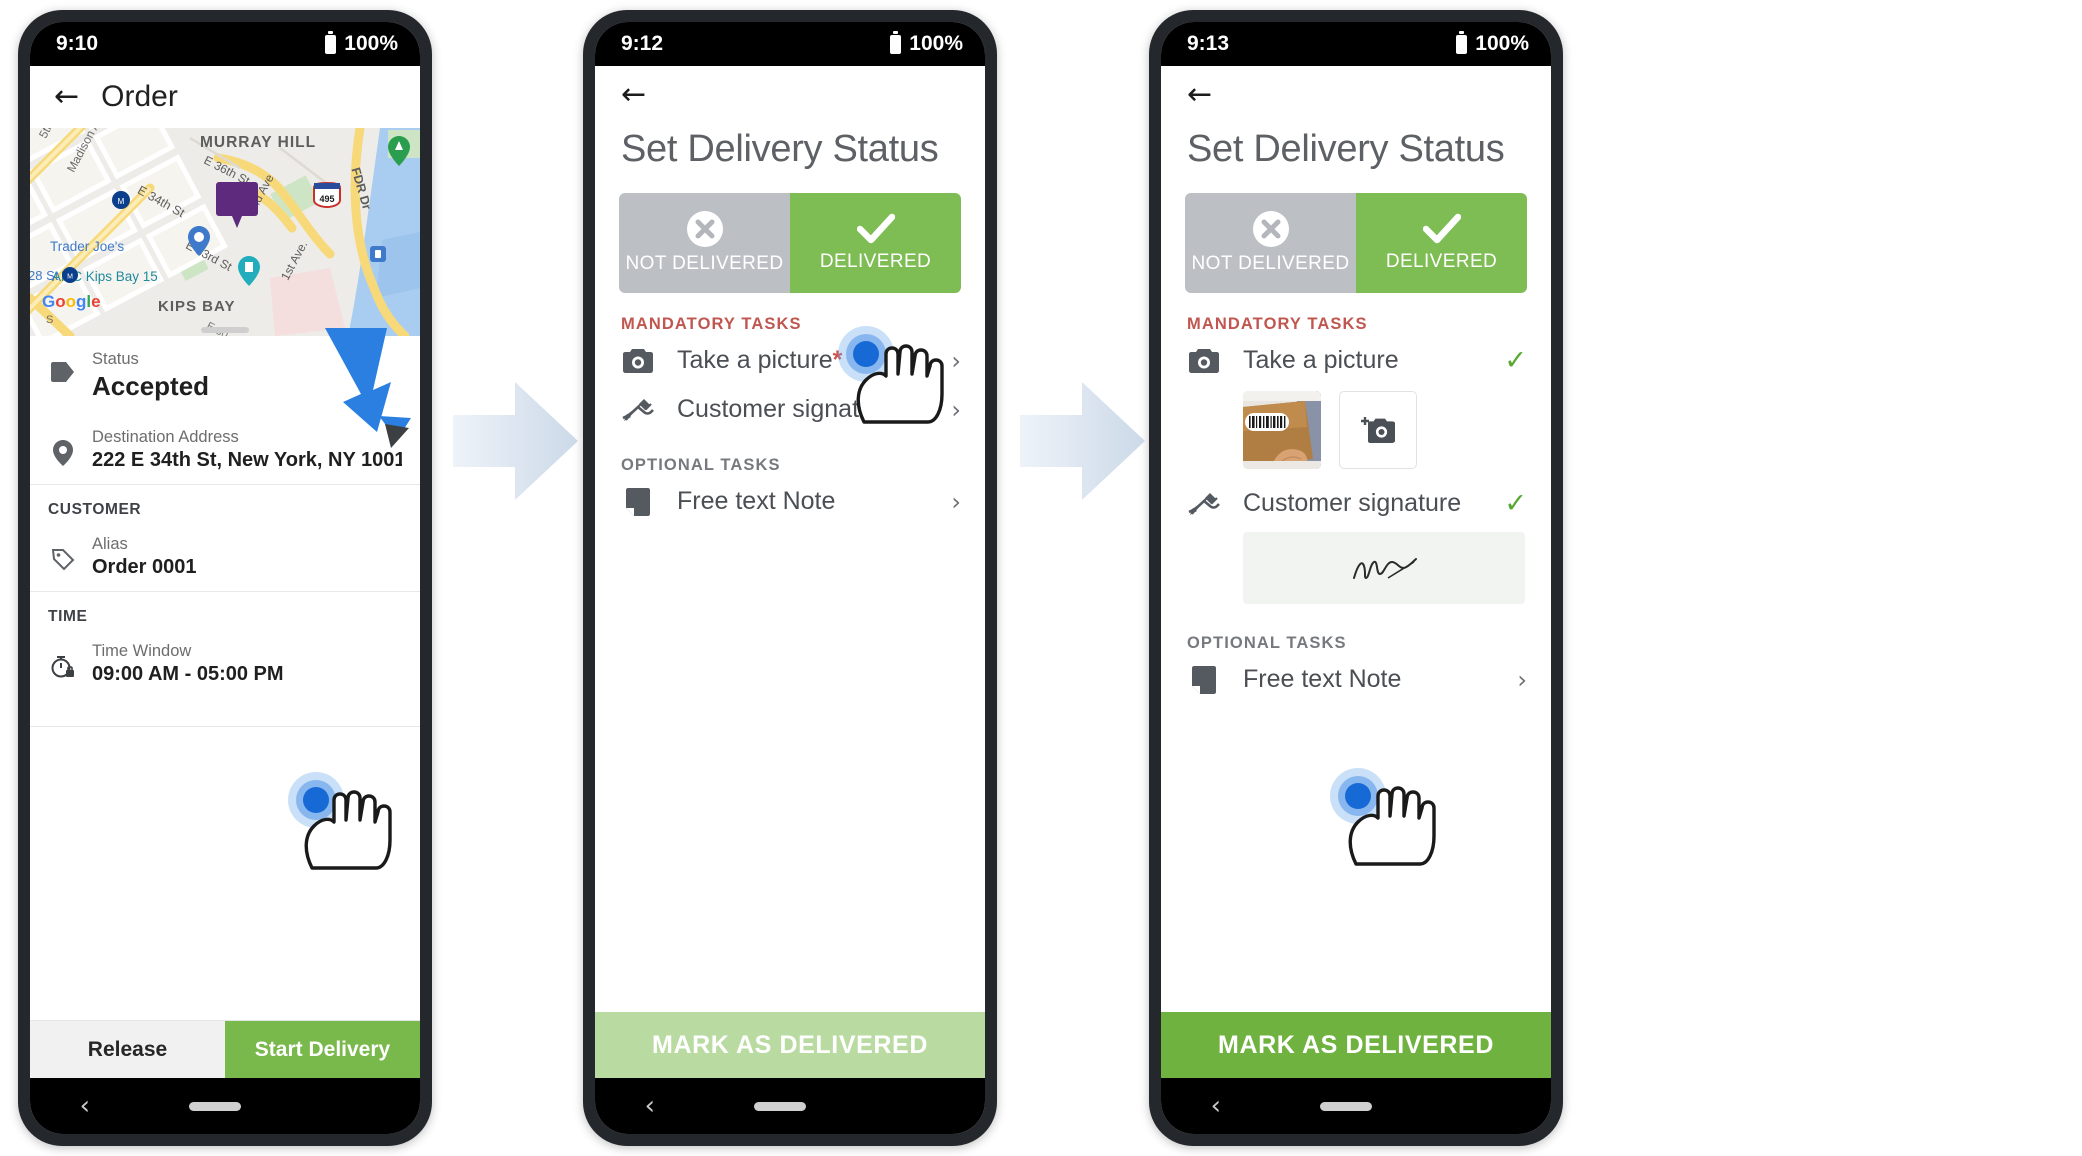 Image resolution: width=2082 pixels, height=1156 pixels. Describe the element at coordinates (249, 271) in the screenshot. I see `map-pin-amc` at that location.